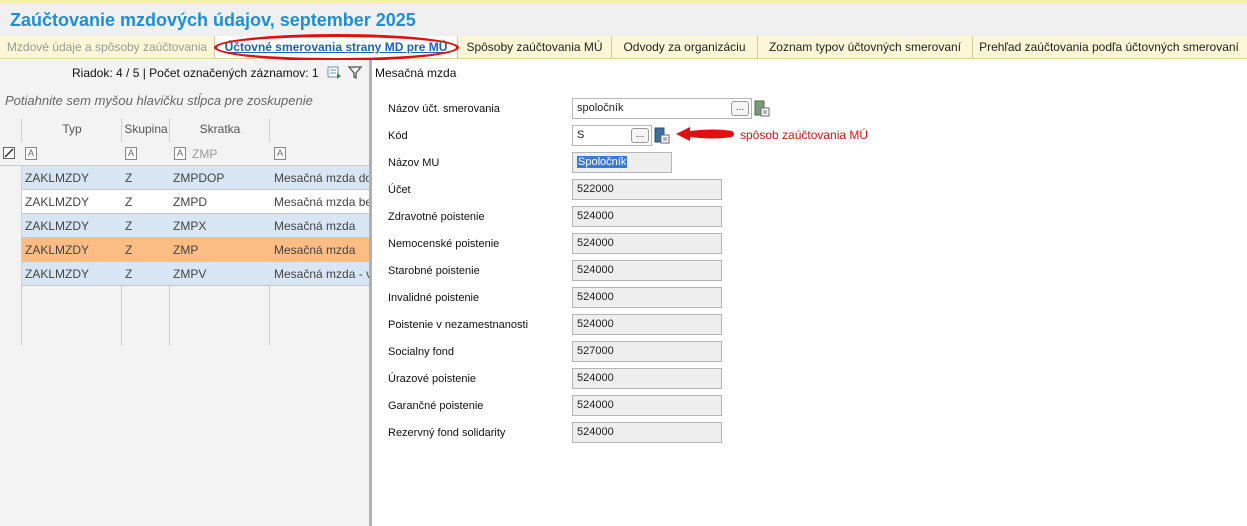  Describe the element at coordinates (447, 433) in the screenshot. I see `label-rezervny: Rezervný fond solidarity` at that location.